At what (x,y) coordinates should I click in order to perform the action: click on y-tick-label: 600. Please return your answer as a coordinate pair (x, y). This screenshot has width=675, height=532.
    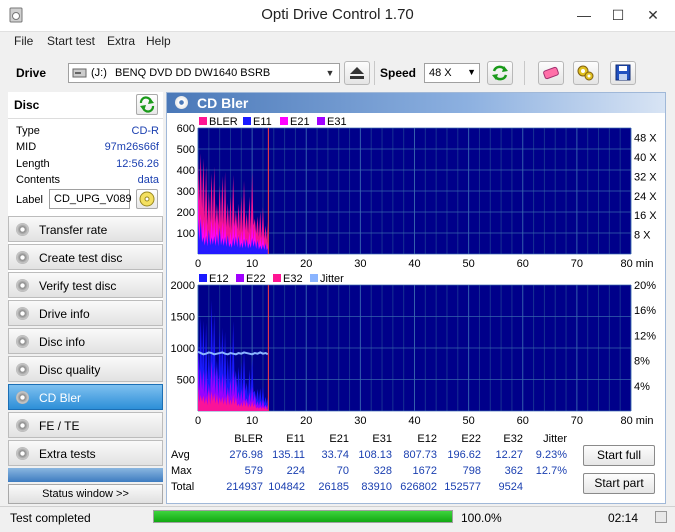
    Looking at the image, I should click on (186, 129).